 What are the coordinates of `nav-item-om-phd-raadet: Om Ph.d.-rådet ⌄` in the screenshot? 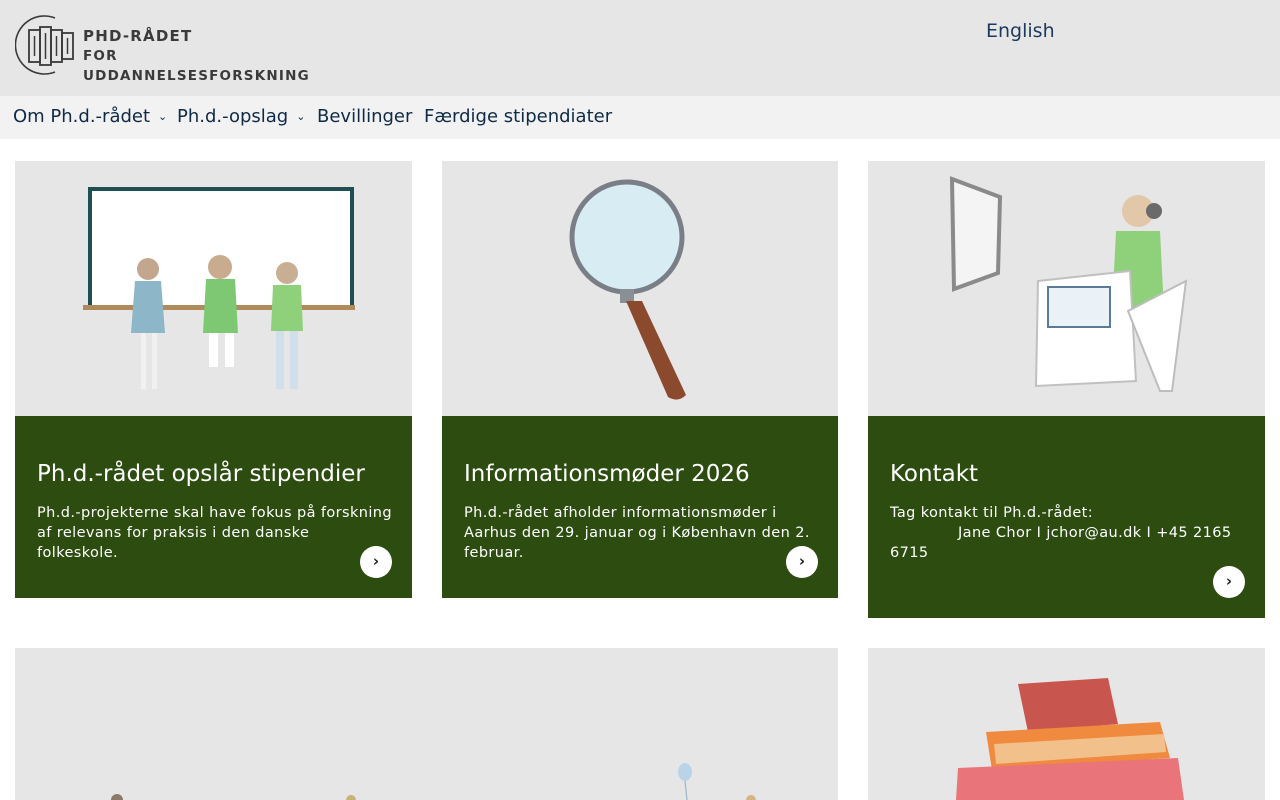 It's located at (90, 117).